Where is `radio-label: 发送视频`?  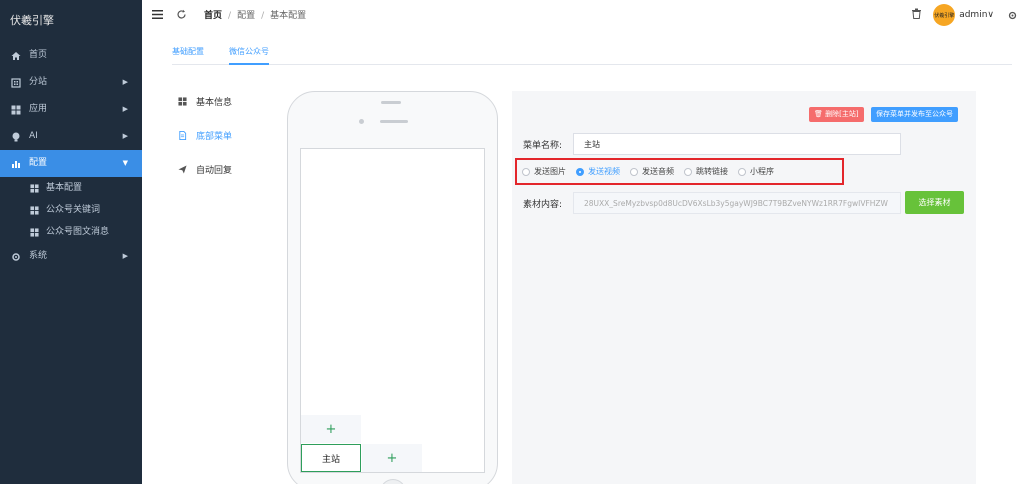 radio-label: 发送视频 is located at coordinates (604, 171).